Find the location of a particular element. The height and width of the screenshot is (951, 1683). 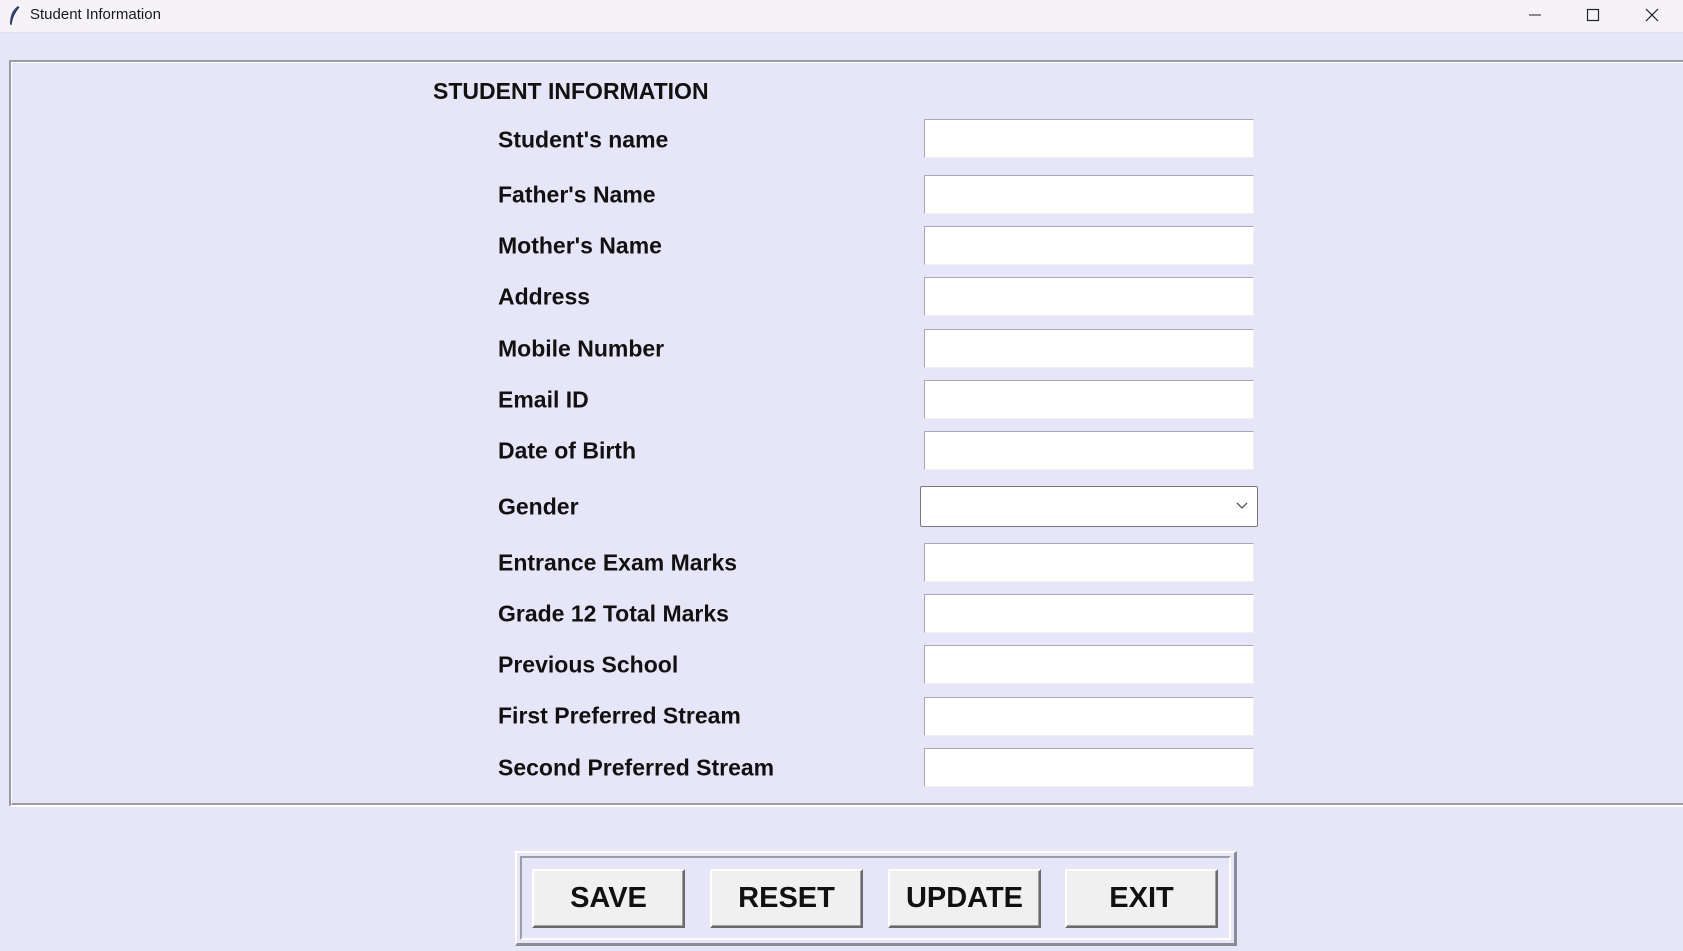

exit-button: EXIT is located at coordinates (1141, 898).